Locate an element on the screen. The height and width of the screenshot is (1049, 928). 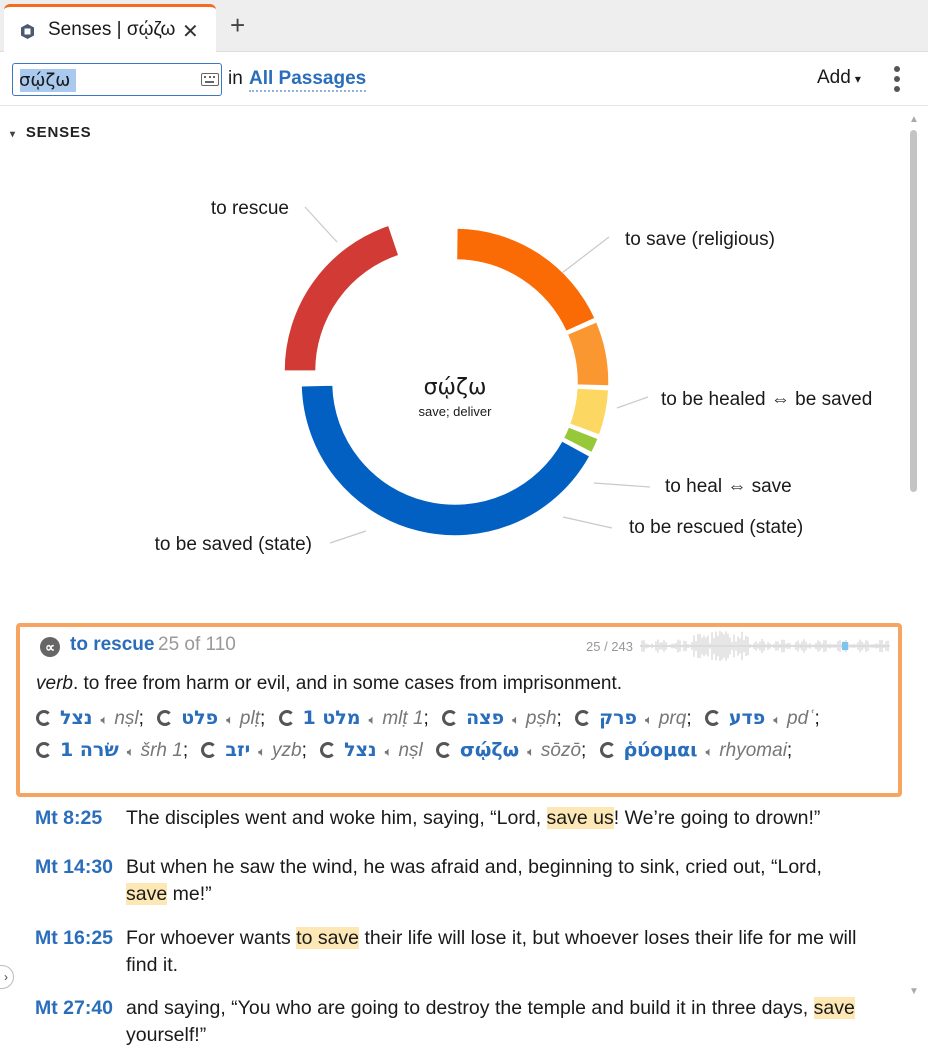
distribution-waveform is located at coordinates (765, 646).